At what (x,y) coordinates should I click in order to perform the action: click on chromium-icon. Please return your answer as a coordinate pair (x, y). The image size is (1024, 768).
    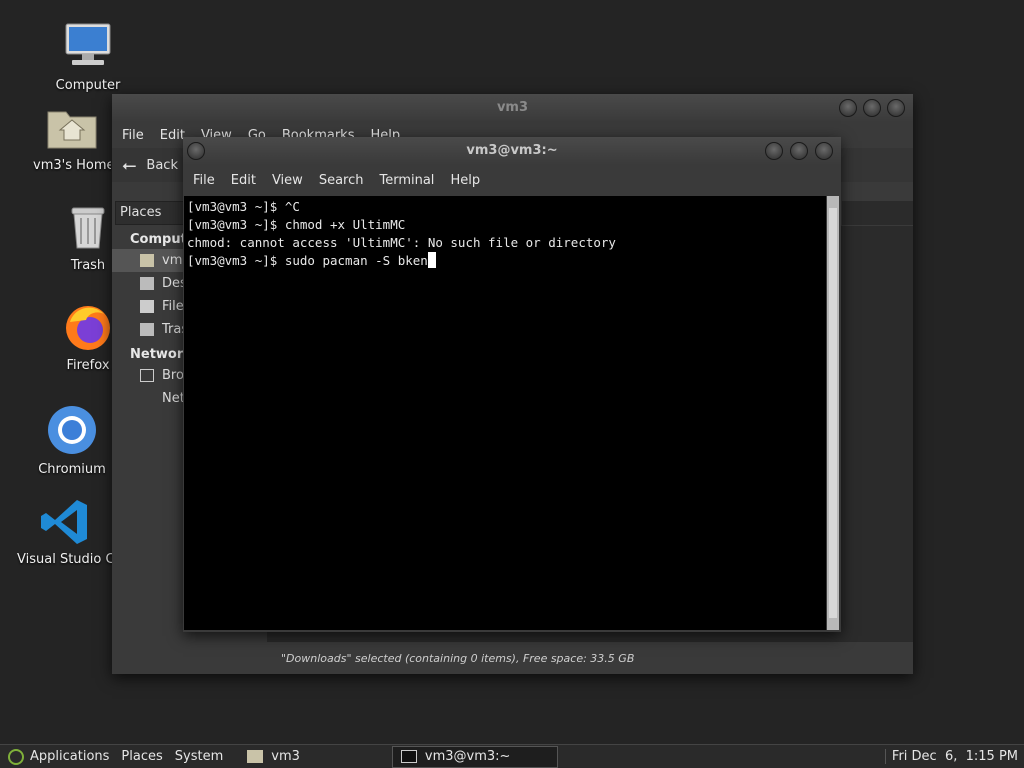
    Looking at the image, I should click on (72, 432).